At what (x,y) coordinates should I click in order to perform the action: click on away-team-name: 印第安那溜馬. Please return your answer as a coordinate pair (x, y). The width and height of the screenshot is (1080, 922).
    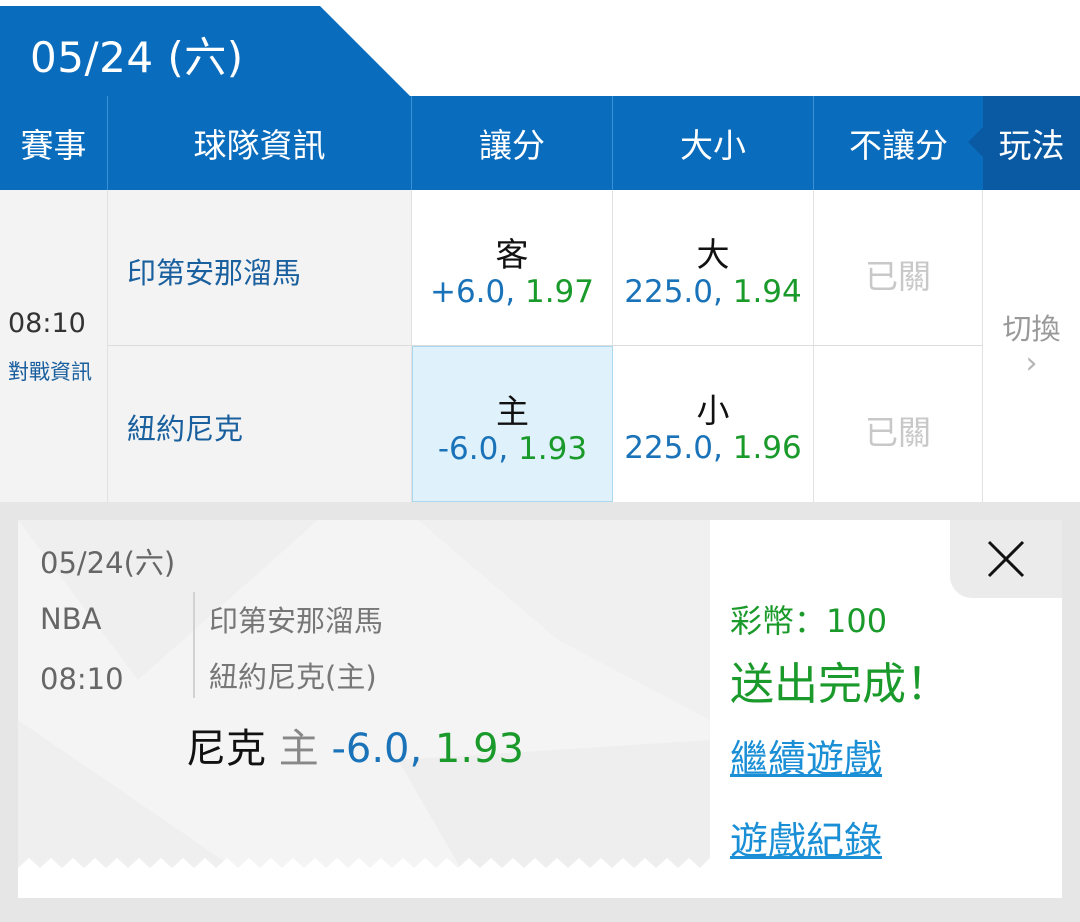
    Looking at the image, I should click on (214, 273).